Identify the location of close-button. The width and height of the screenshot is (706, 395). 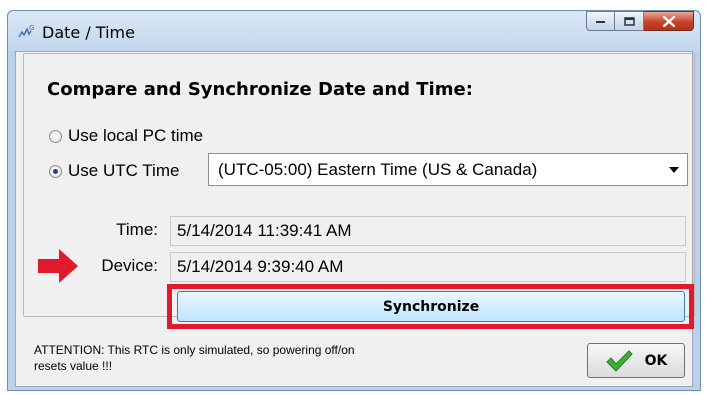
(669, 21).